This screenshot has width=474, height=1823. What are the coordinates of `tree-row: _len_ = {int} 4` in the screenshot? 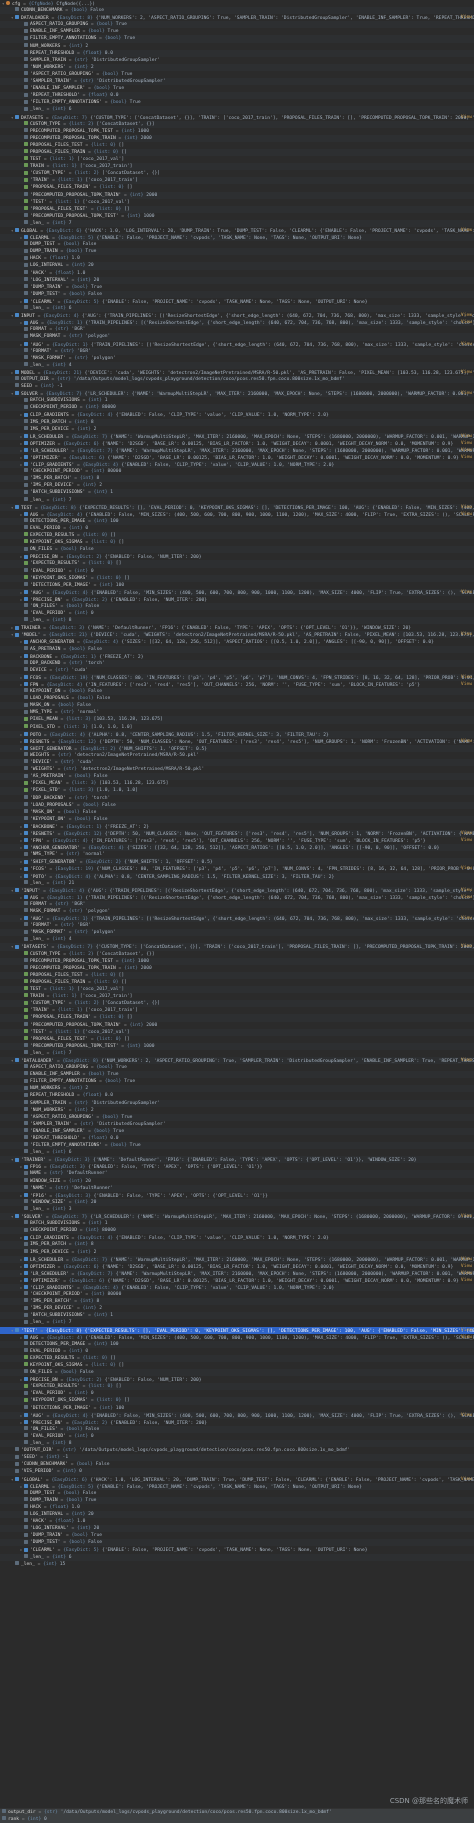 It's located at (237, 365).